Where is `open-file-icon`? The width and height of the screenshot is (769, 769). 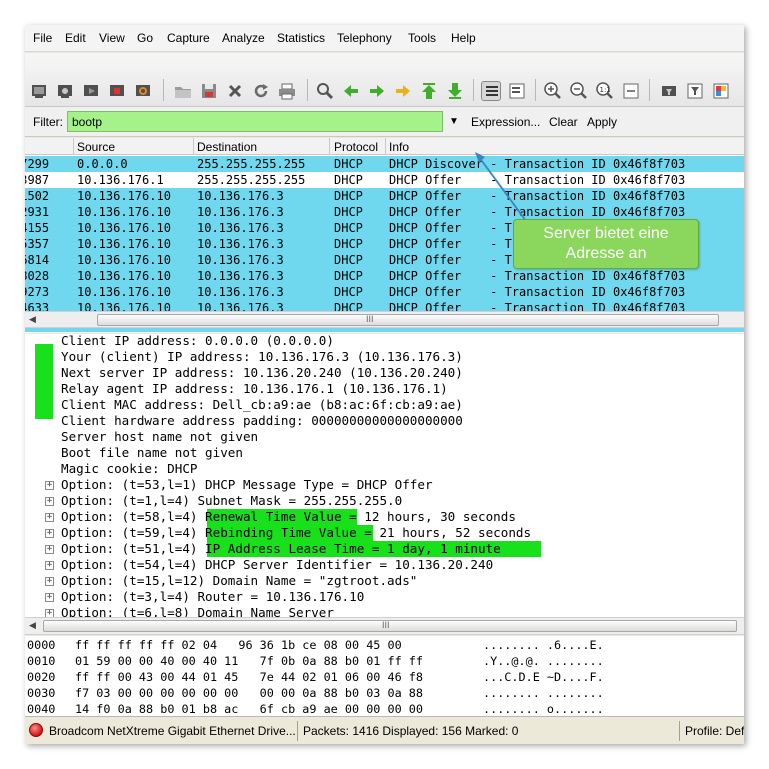 open-file-icon is located at coordinates (183, 91).